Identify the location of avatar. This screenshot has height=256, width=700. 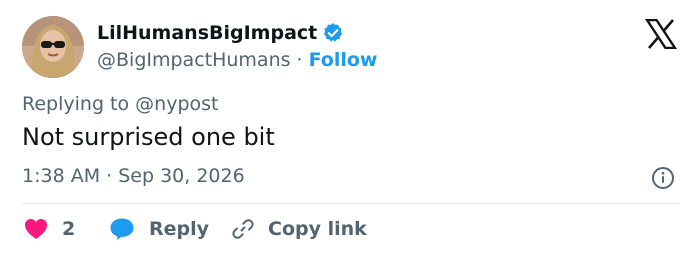
(53, 47).